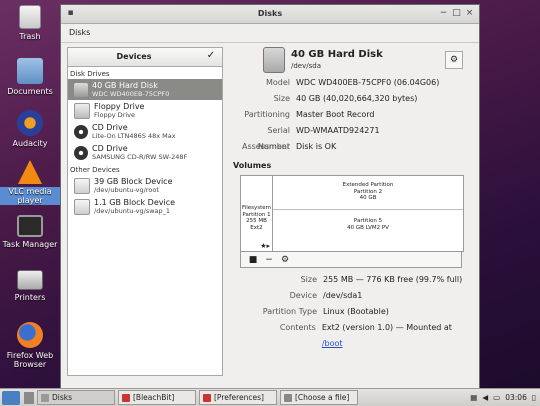 The width and height of the screenshot is (540, 406). I want to click on clock: 03:06, so click(516, 397).